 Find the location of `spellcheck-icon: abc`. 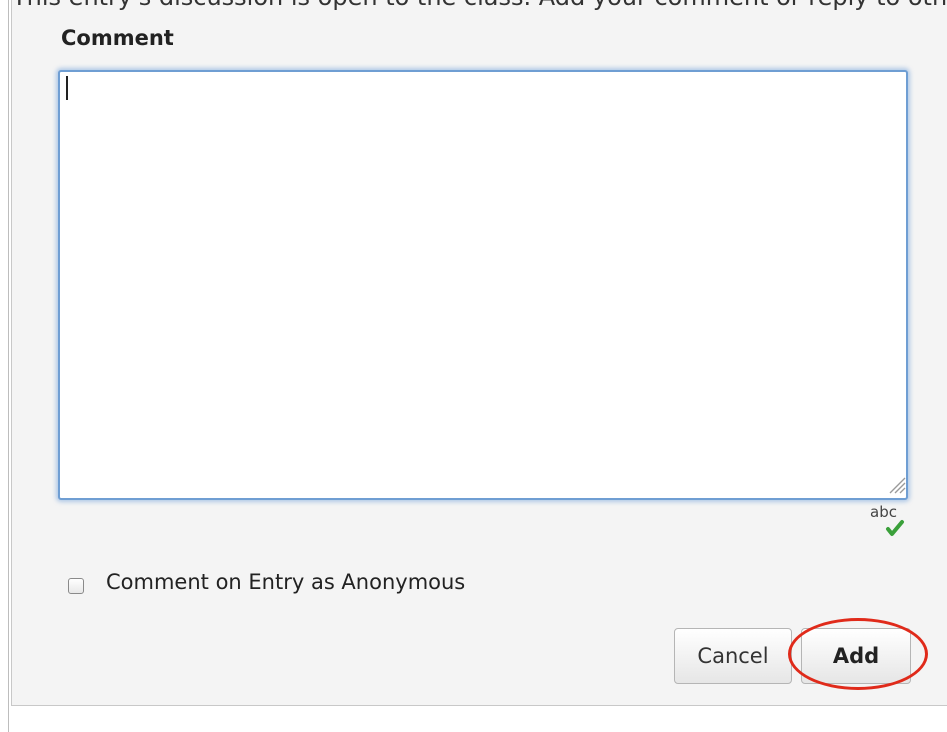

spellcheck-icon: abc is located at coordinates (888, 521).